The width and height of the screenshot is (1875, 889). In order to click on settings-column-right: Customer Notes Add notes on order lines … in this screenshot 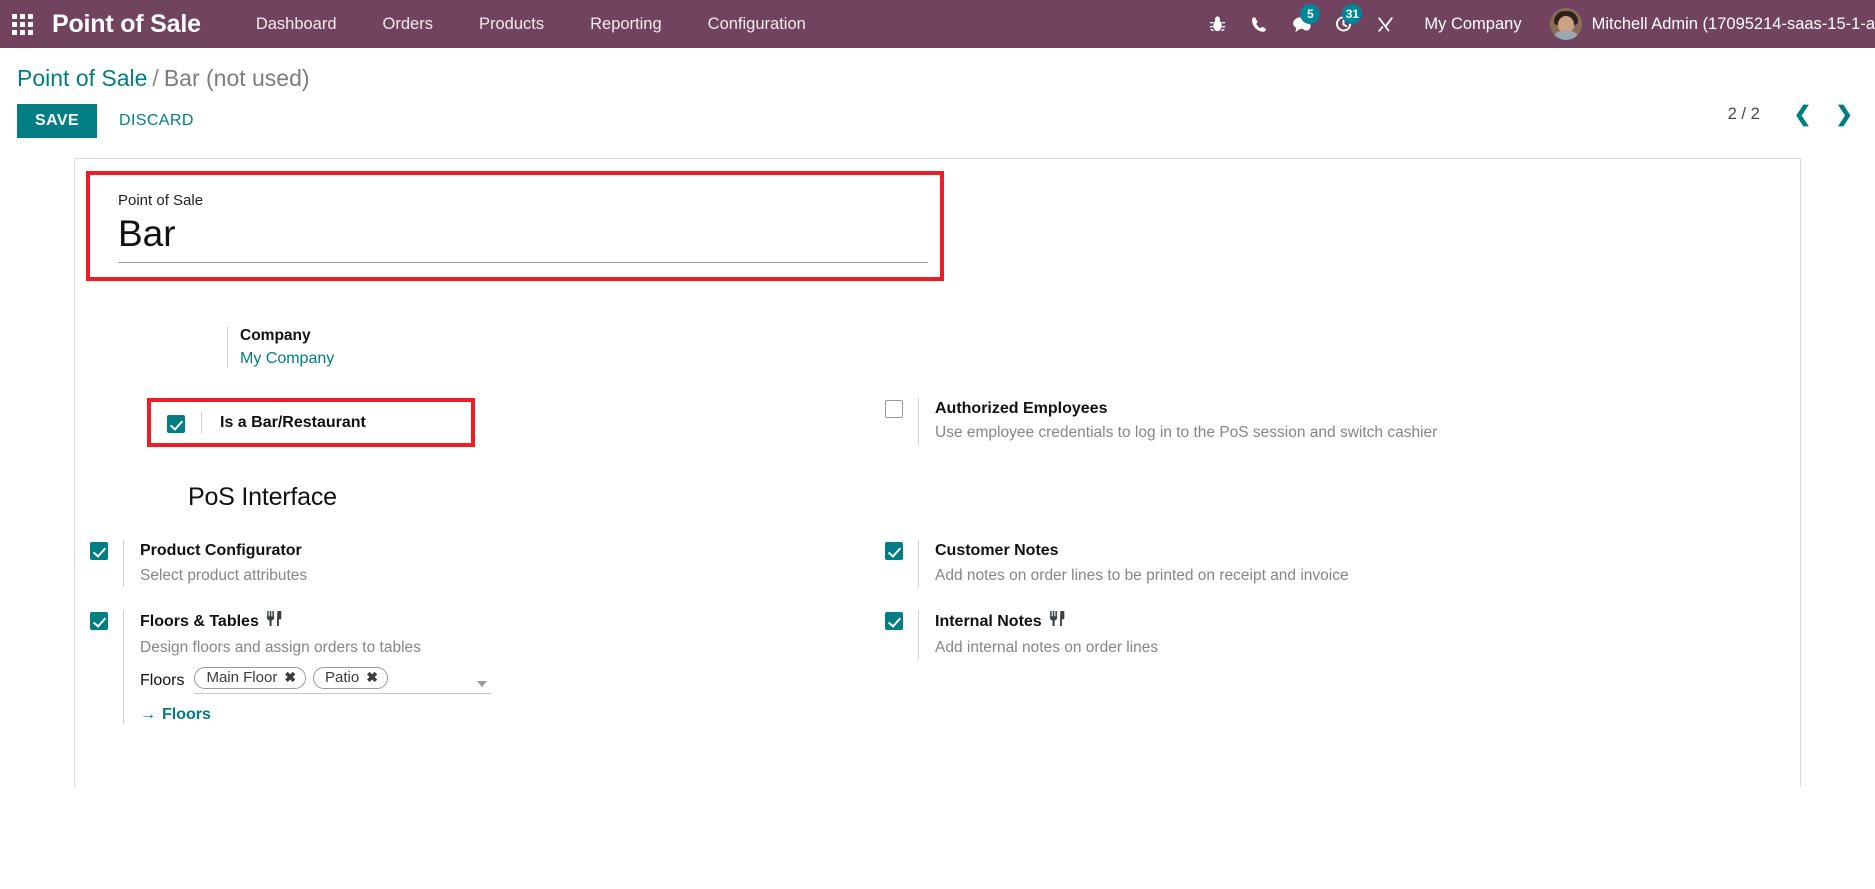, I will do `click(1125, 643)`.